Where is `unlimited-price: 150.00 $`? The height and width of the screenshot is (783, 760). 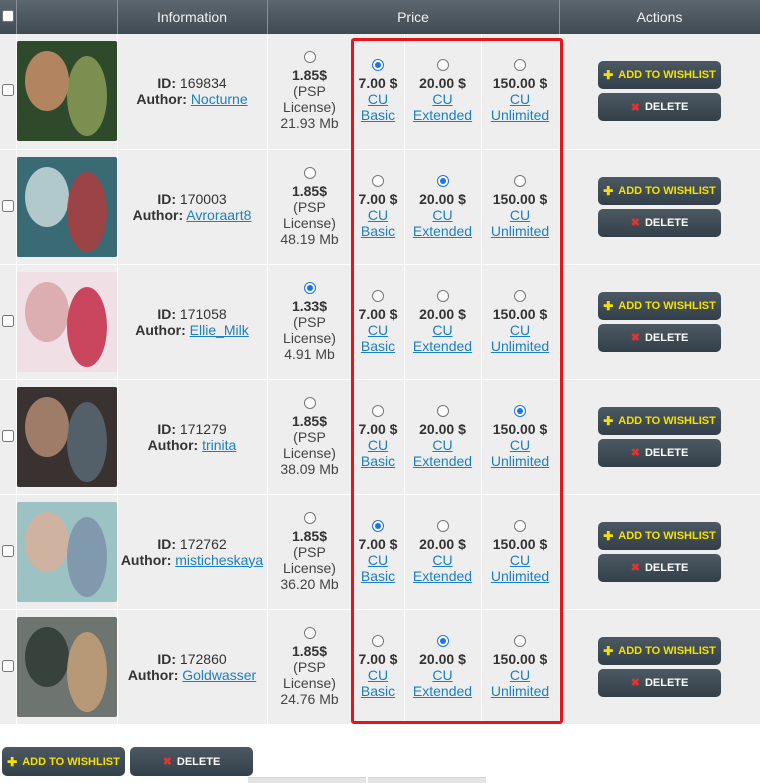
unlimited-price: 150.00 $ is located at coordinates (520, 543).